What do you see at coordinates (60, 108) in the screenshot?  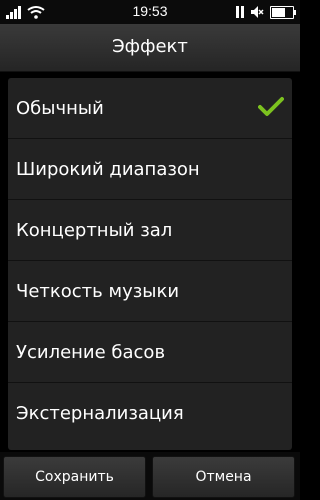 I see `effect-item-label: Обычный` at bounding box center [60, 108].